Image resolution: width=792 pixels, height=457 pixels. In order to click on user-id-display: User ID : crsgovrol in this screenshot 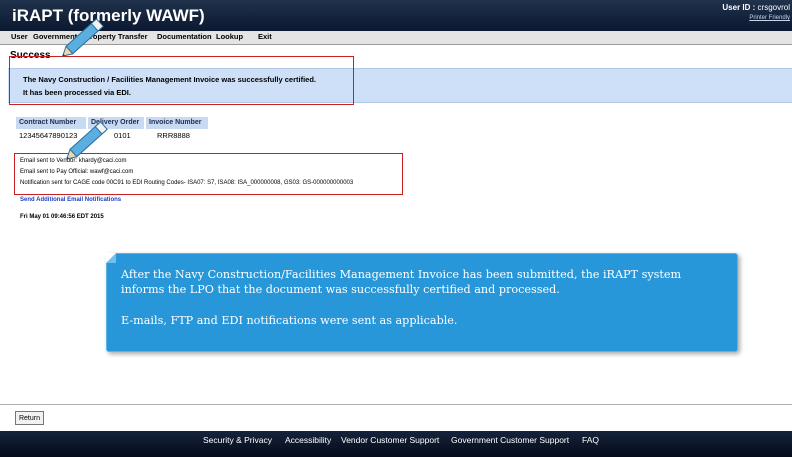, I will do `click(756, 7)`.